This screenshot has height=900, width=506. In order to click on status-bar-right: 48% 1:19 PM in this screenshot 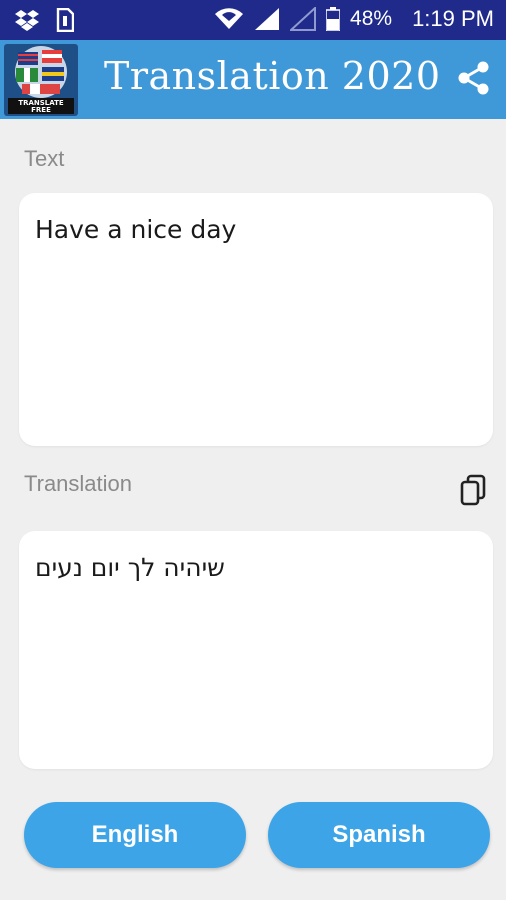, I will do `click(354, 19)`.